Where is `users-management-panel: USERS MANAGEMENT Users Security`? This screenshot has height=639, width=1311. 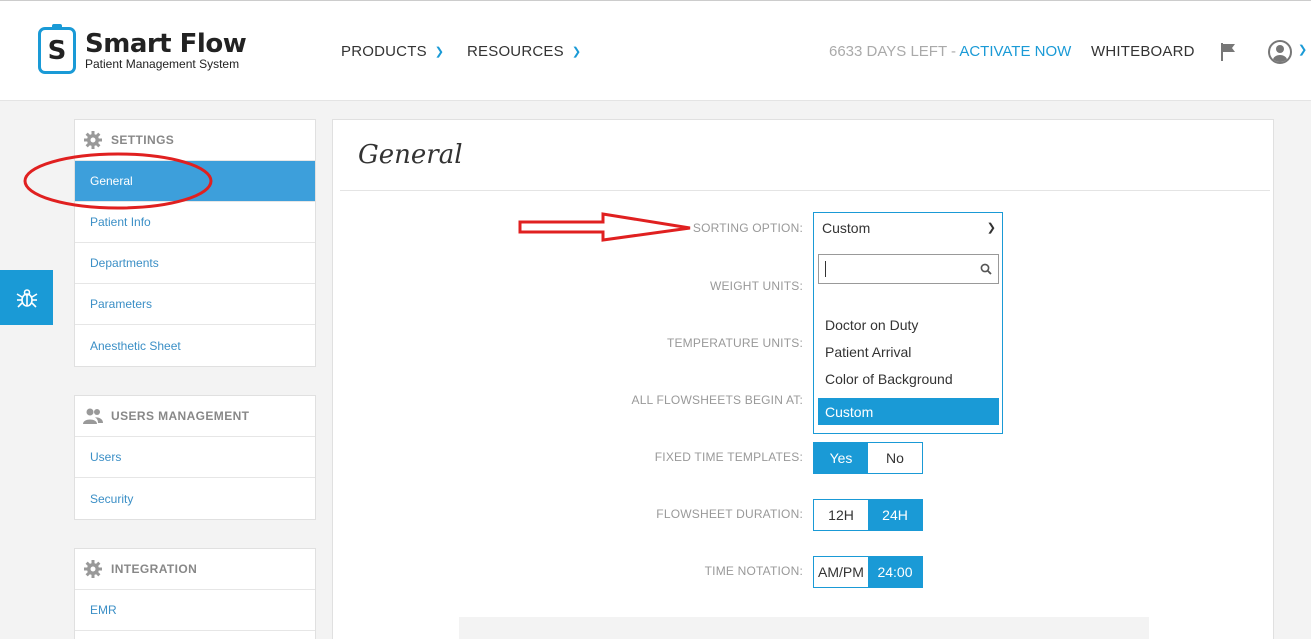
users-management-panel: USERS MANAGEMENT Users Security is located at coordinates (195, 457).